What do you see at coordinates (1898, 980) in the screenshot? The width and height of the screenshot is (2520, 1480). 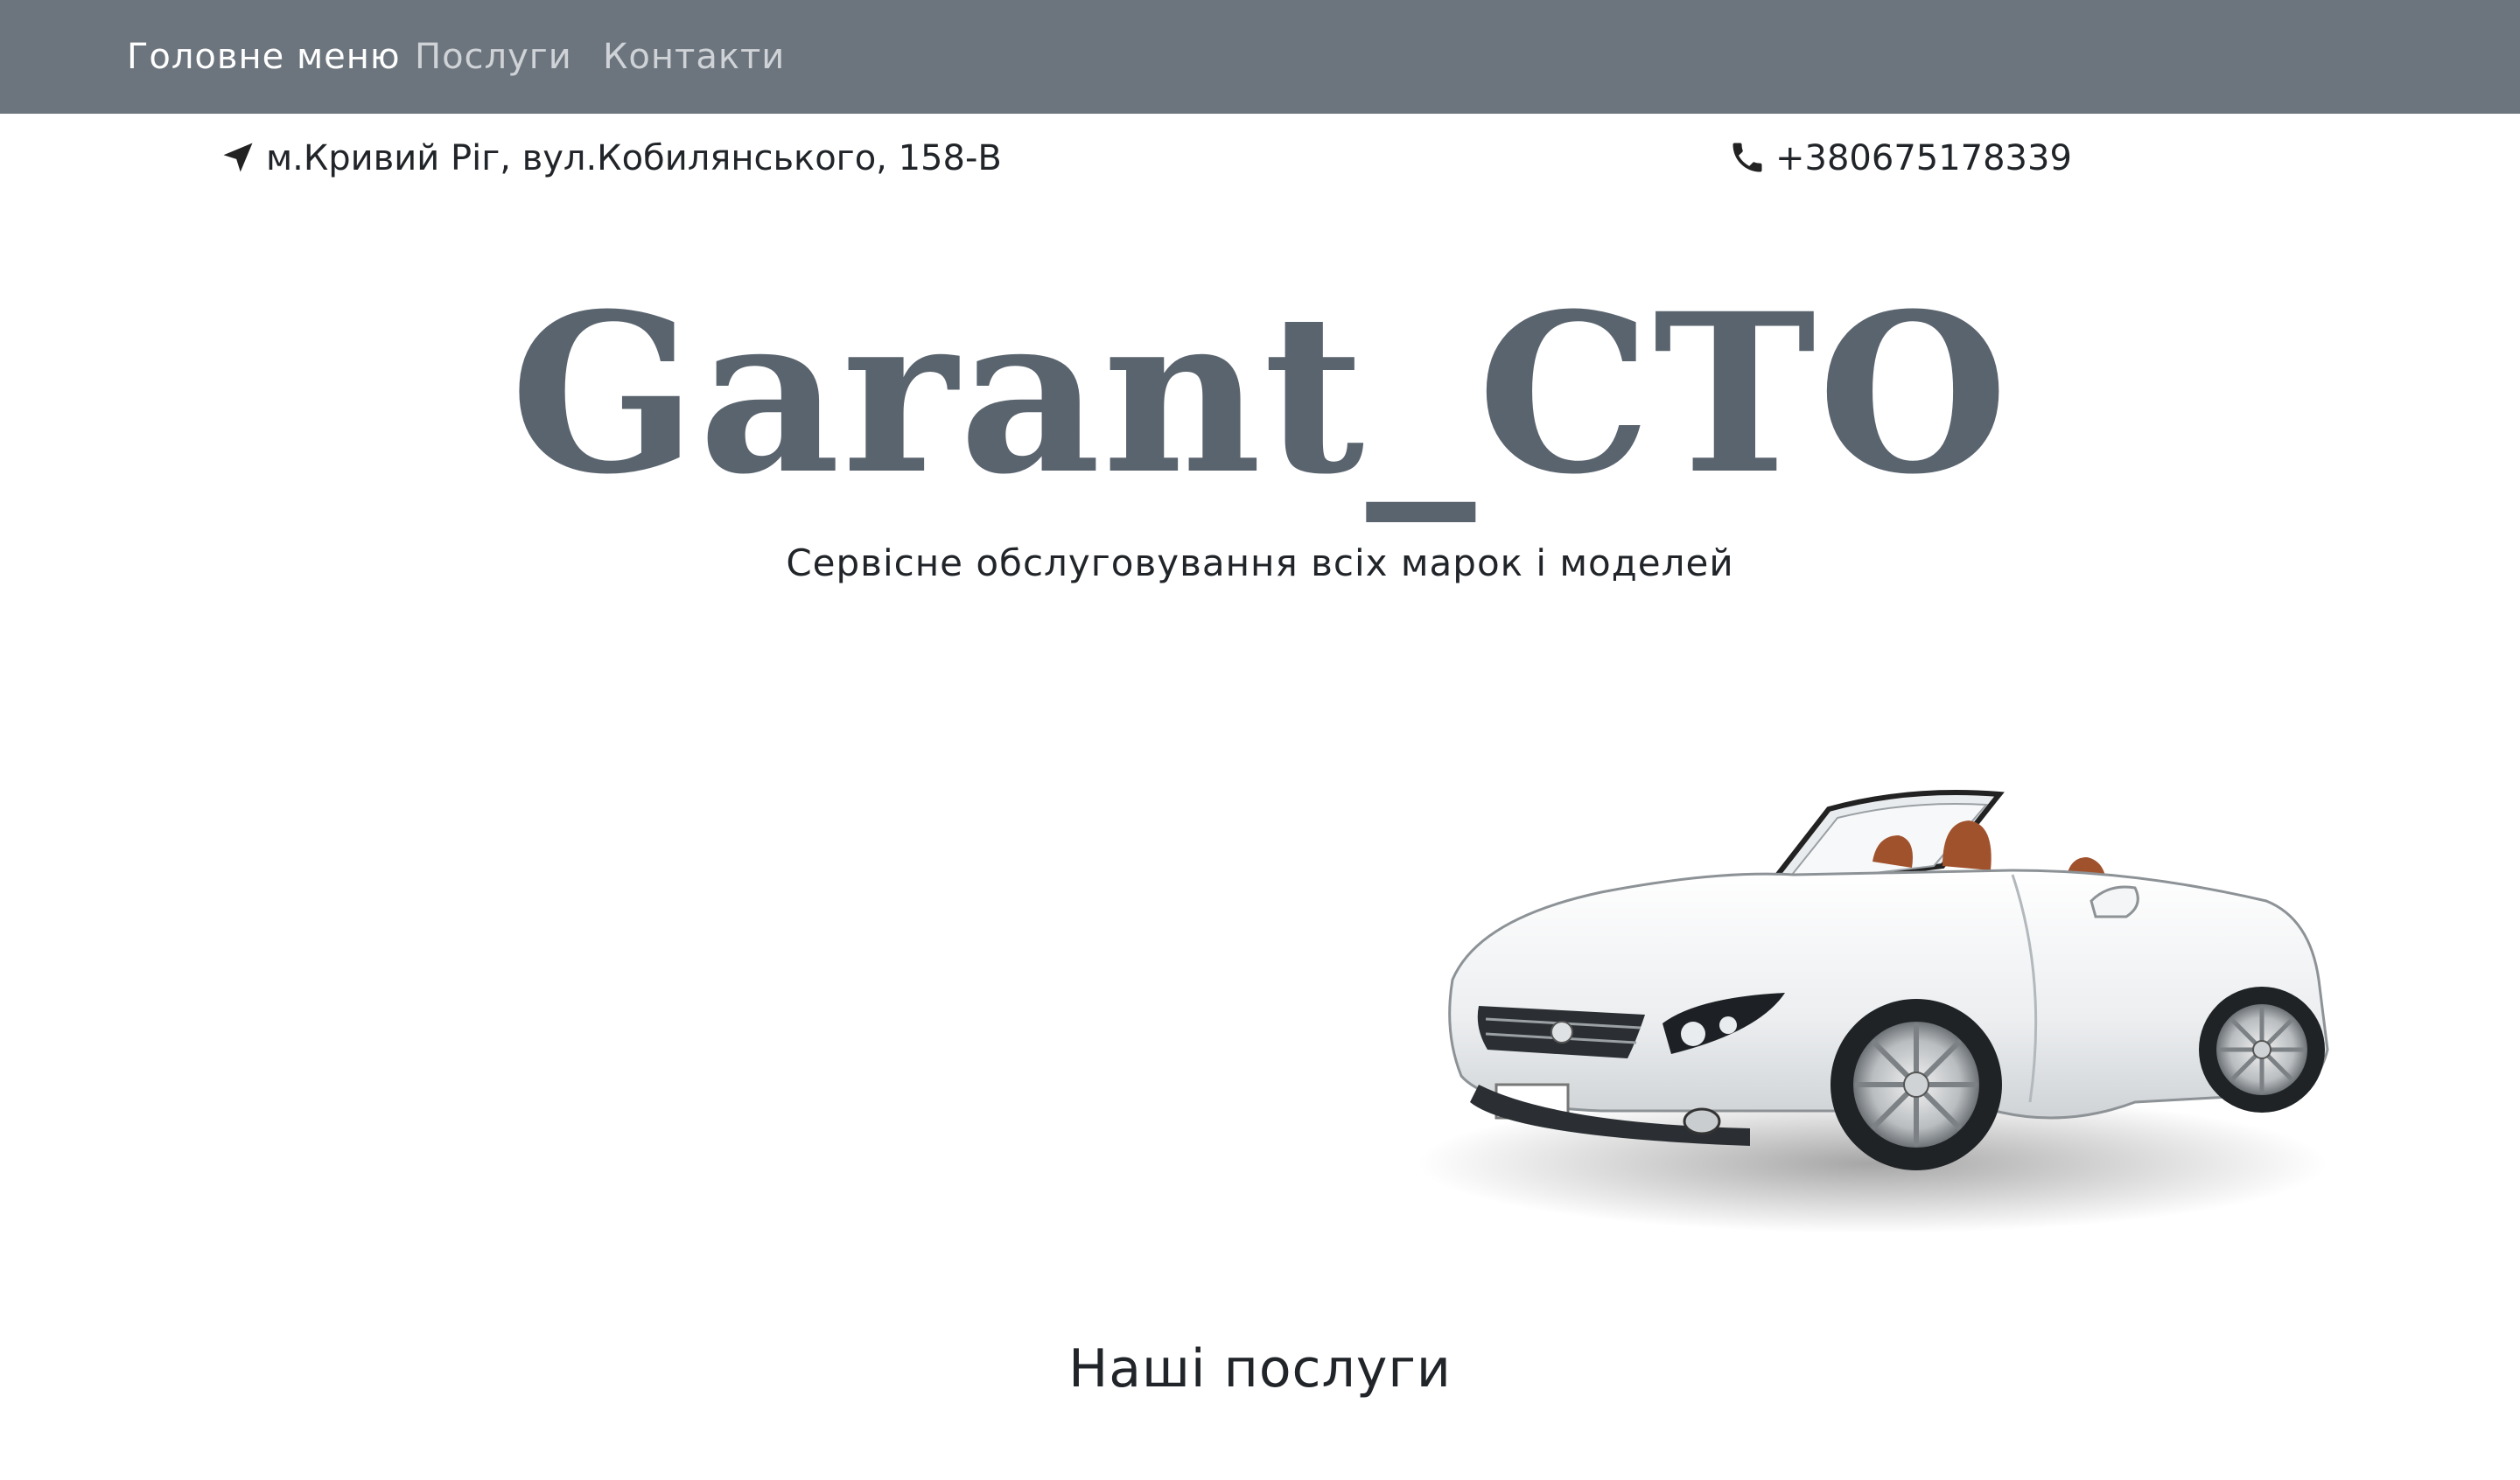 I see `car-image` at bounding box center [1898, 980].